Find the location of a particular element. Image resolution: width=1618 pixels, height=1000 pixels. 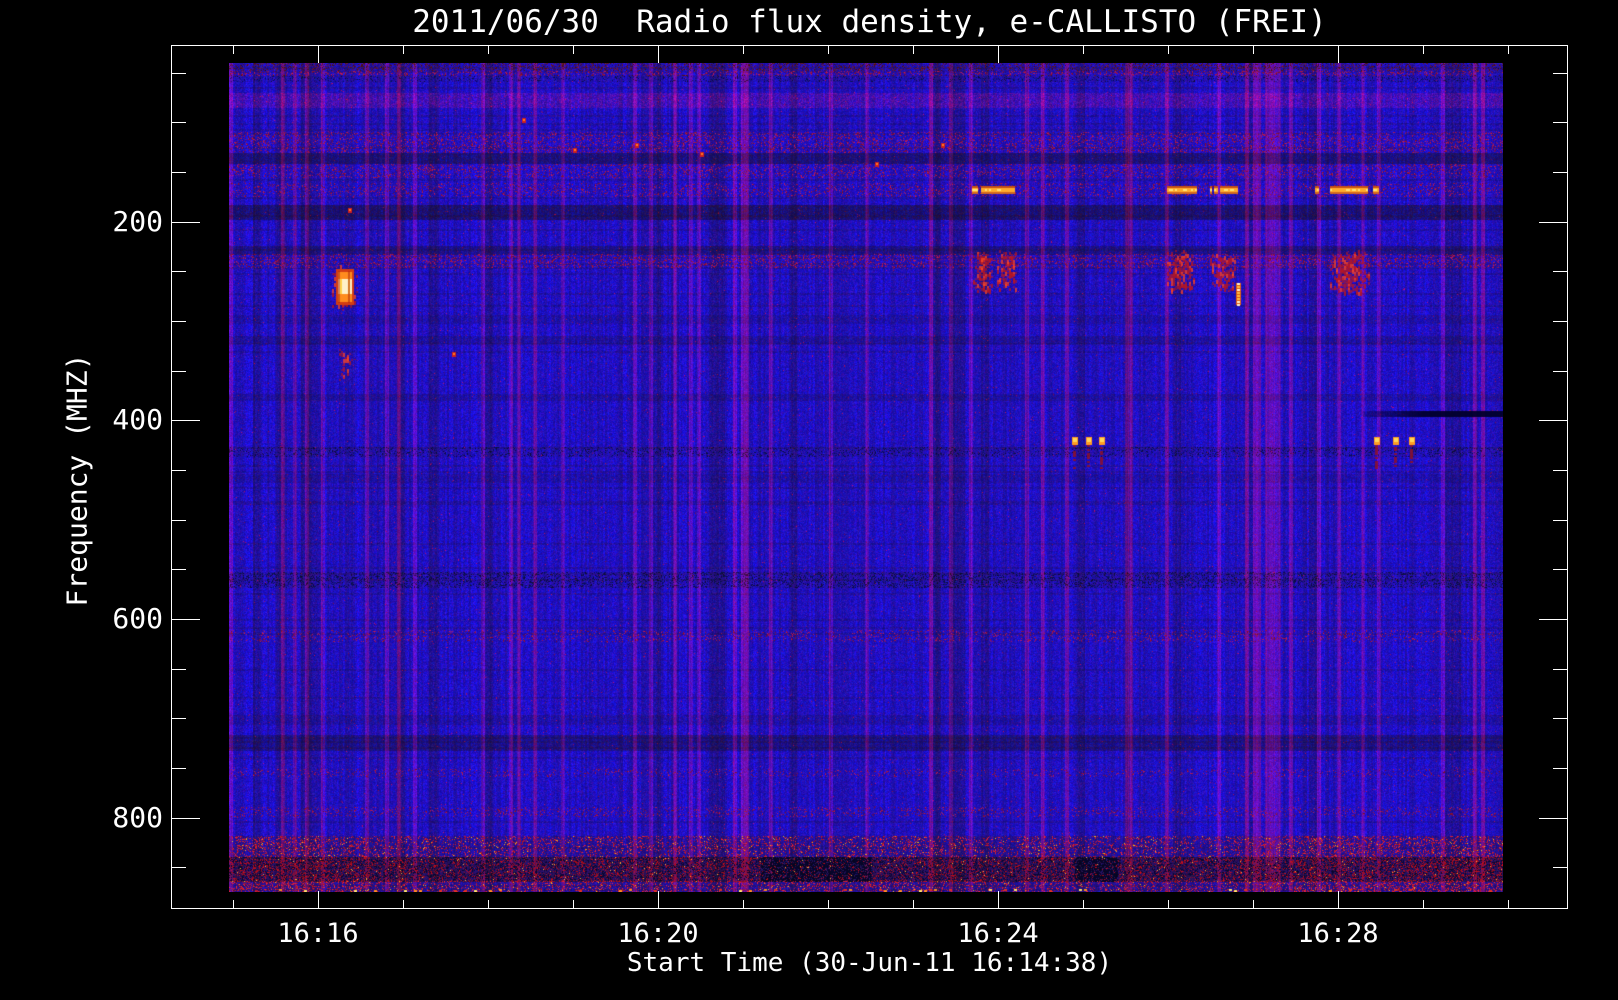

y-tick-label: 600 is located at coordinates (137, 618).